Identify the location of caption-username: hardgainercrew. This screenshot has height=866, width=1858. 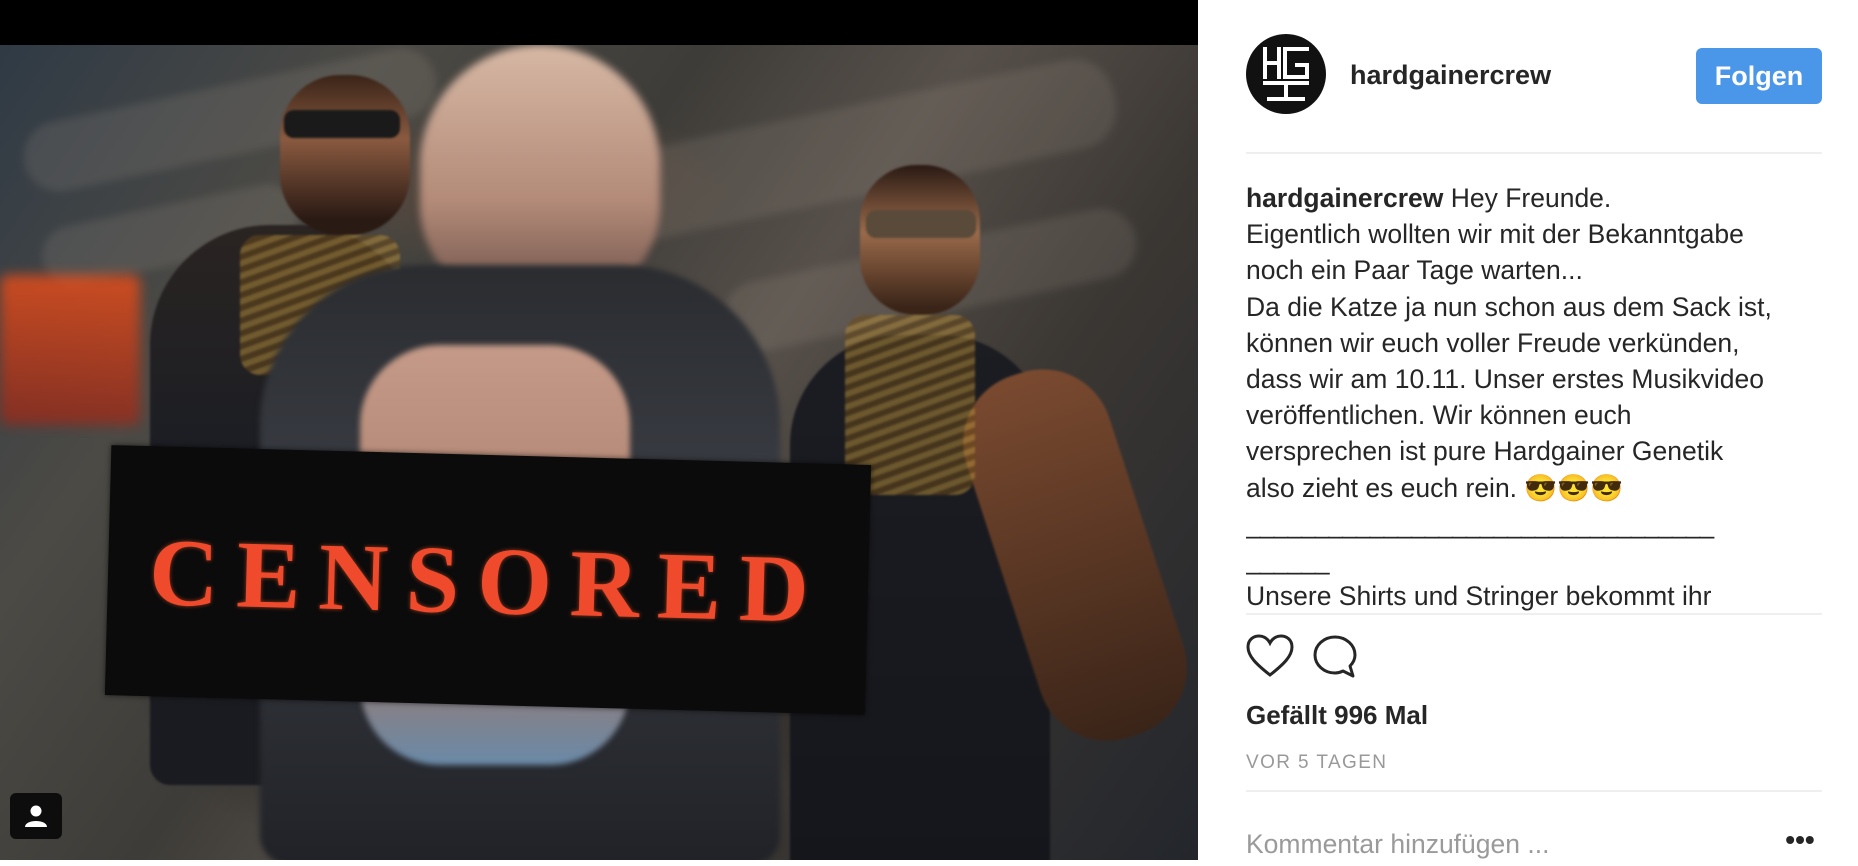
(1344, 198).